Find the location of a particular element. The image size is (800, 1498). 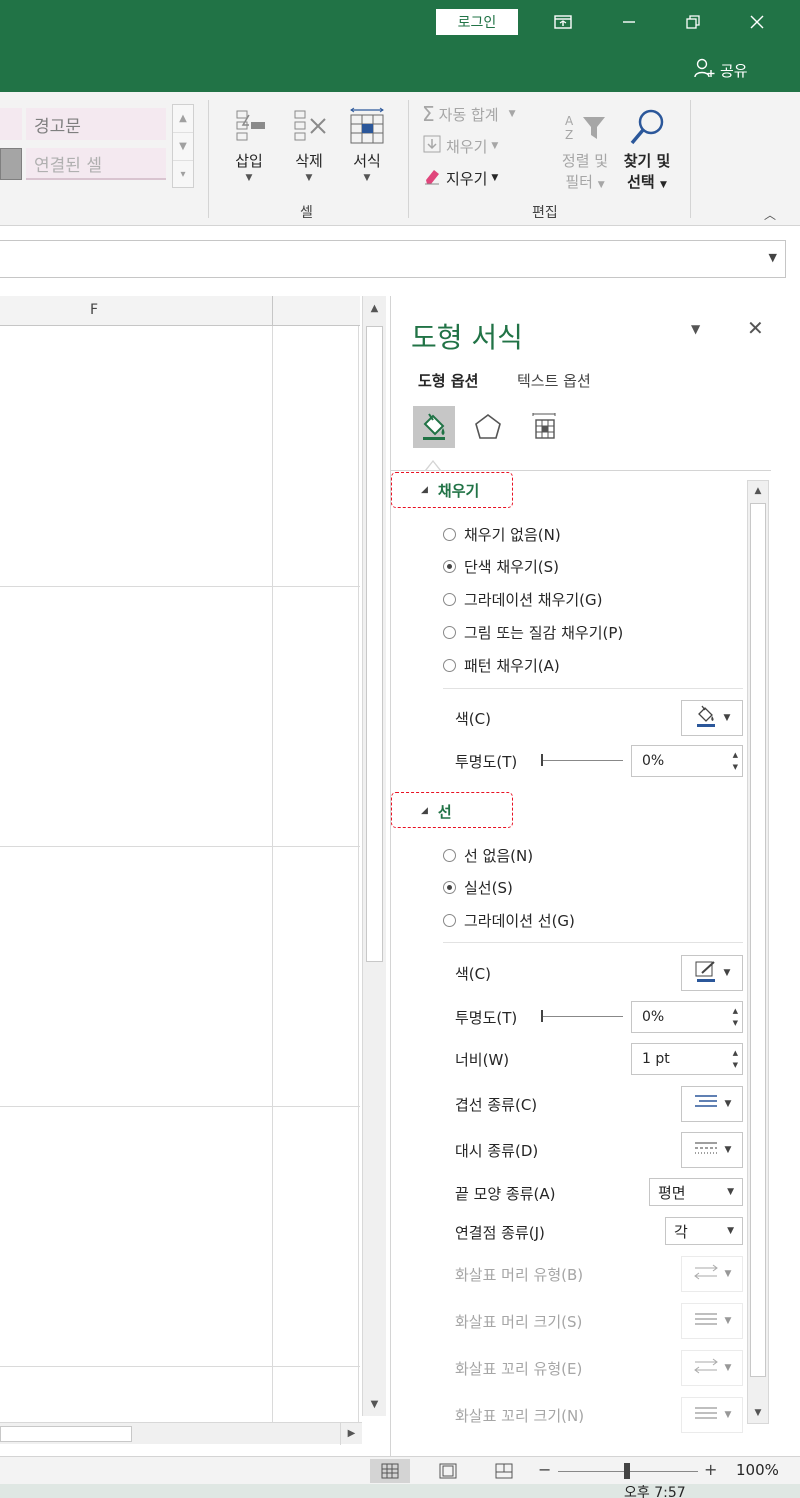

autosum-button: Σ 자동 합계 ▼ is located at coordinates (469, 114).